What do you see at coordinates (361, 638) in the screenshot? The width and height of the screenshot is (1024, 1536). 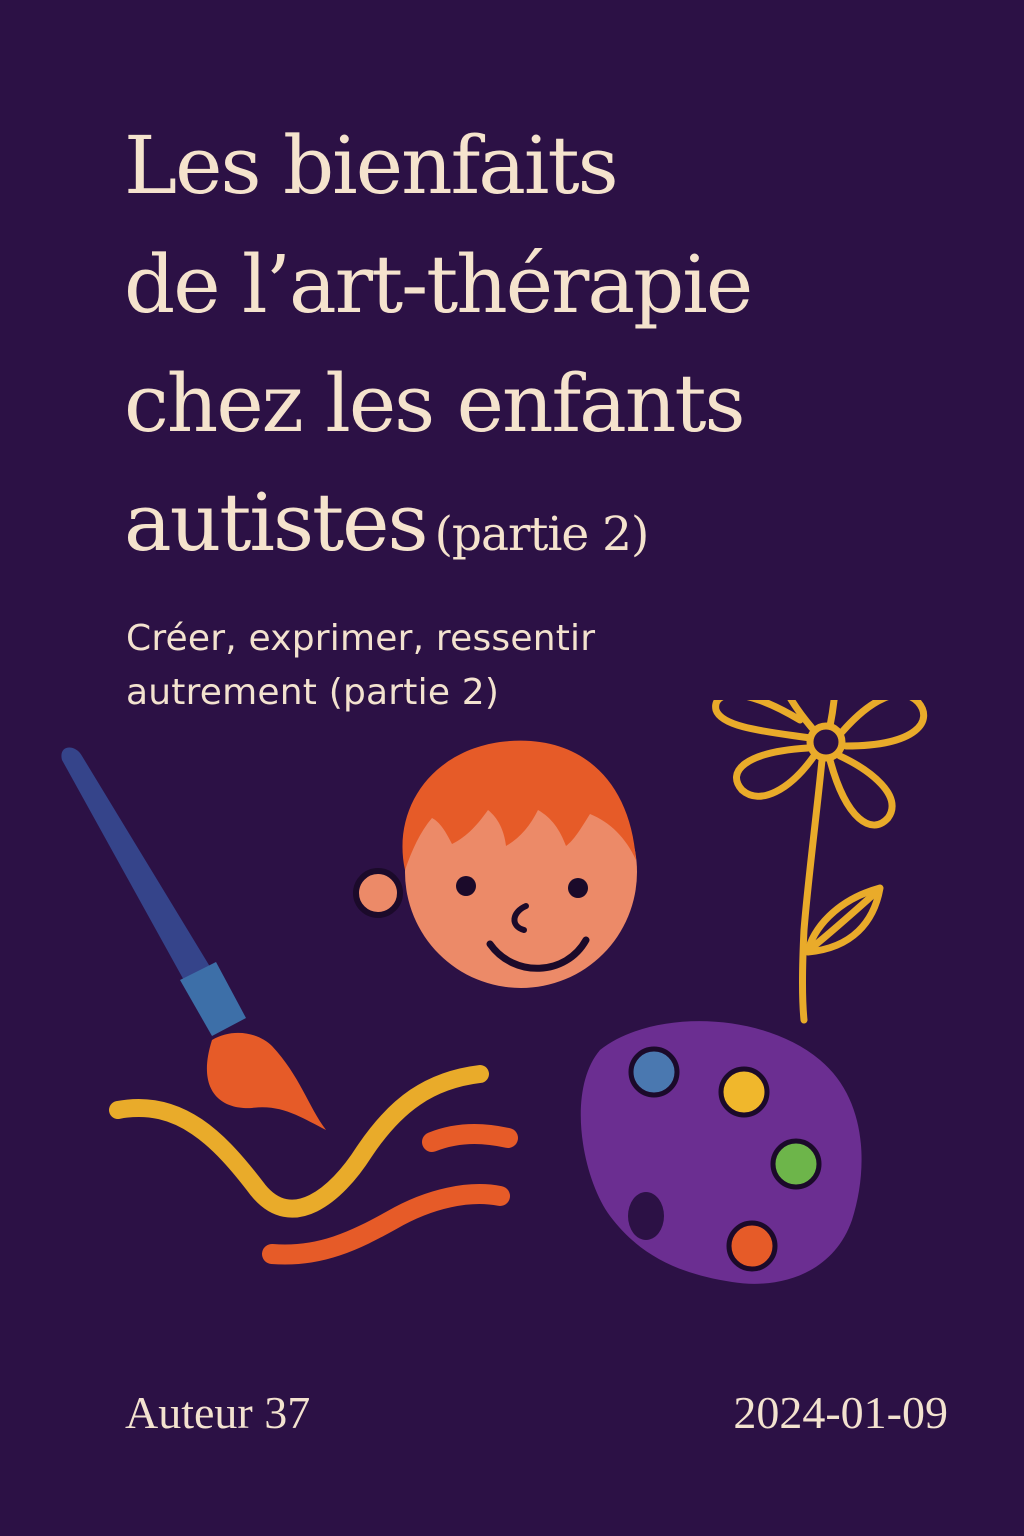 I see `subtitle-line-1: Créer, exprimer, ressentir` at bounding box center [361, 638].